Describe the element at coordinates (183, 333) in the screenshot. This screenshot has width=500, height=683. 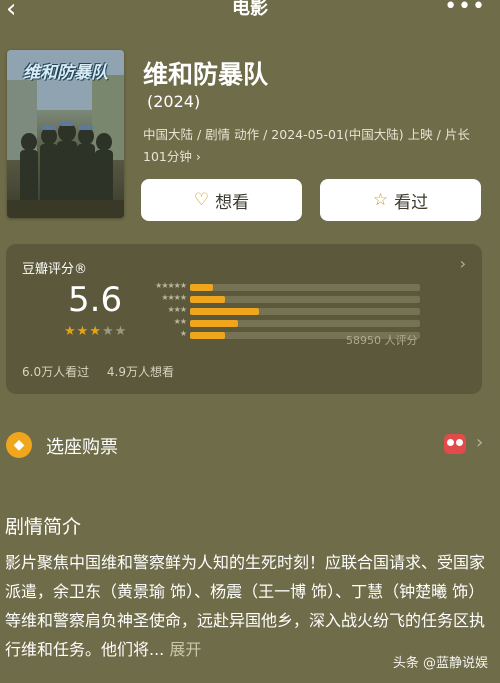
I see `distribution-star-label: ★` at that location.